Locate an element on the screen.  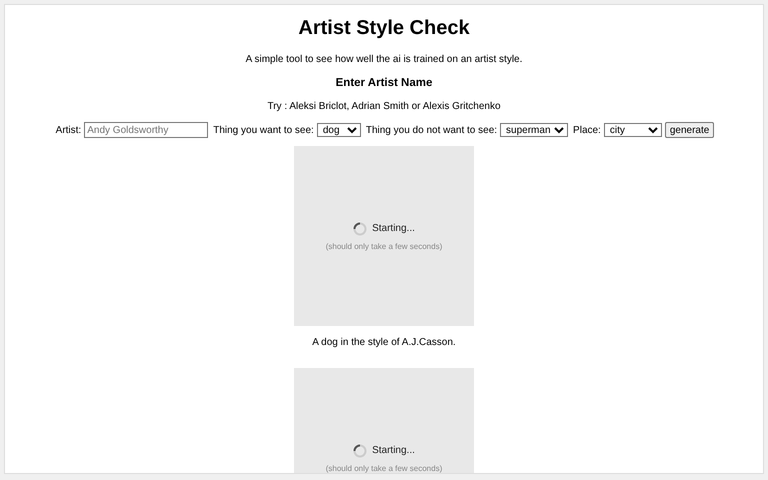
dropdown: city is located at coordinates (633, 130).